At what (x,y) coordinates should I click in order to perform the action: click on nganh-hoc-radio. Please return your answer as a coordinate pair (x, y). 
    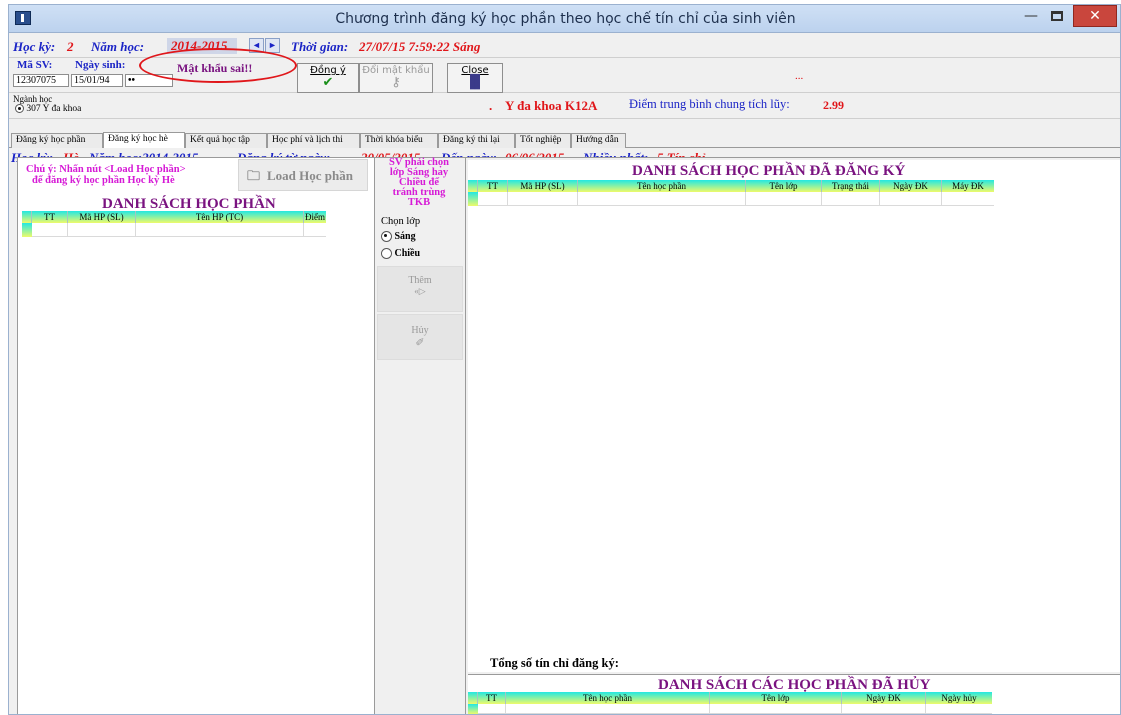
    Looking at the image, I should click on (19, 109).